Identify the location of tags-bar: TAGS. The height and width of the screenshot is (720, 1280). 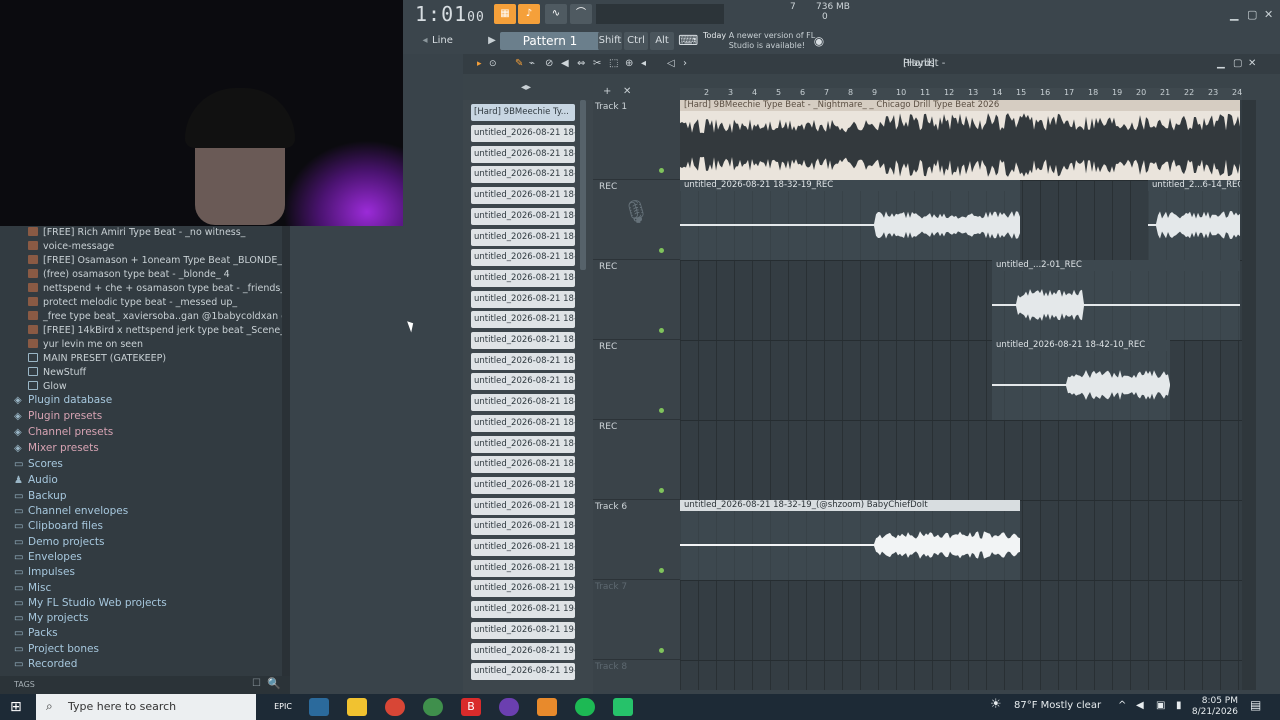
(145, 685).